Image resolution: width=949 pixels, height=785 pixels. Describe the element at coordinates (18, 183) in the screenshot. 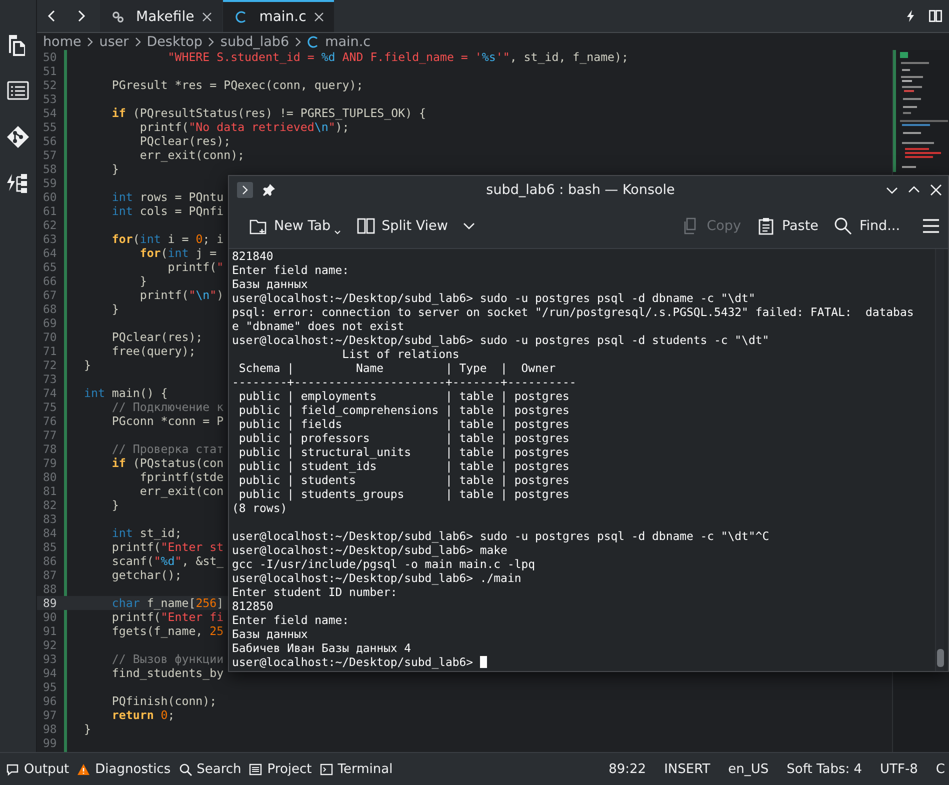

I see `build-icon` at that location.